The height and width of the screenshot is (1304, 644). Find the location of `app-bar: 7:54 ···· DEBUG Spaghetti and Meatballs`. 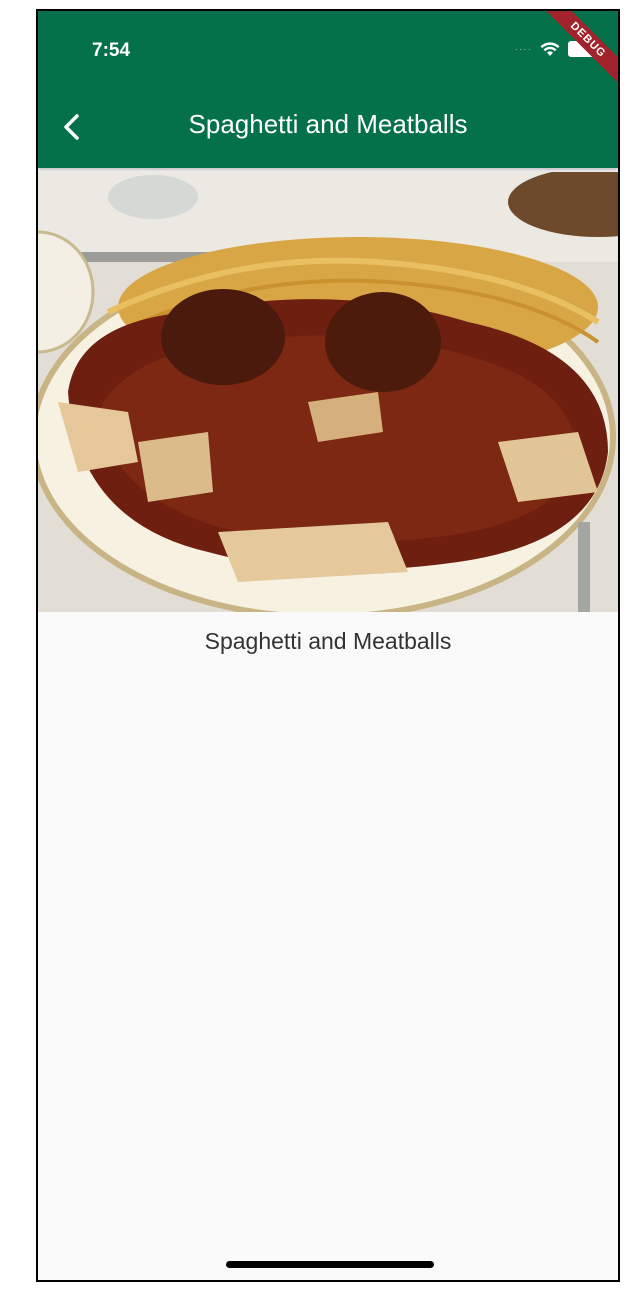

app-bar: 7:54 ···· DEBUG Spaghetti and Meatballs is located at coordinates (328, 89).